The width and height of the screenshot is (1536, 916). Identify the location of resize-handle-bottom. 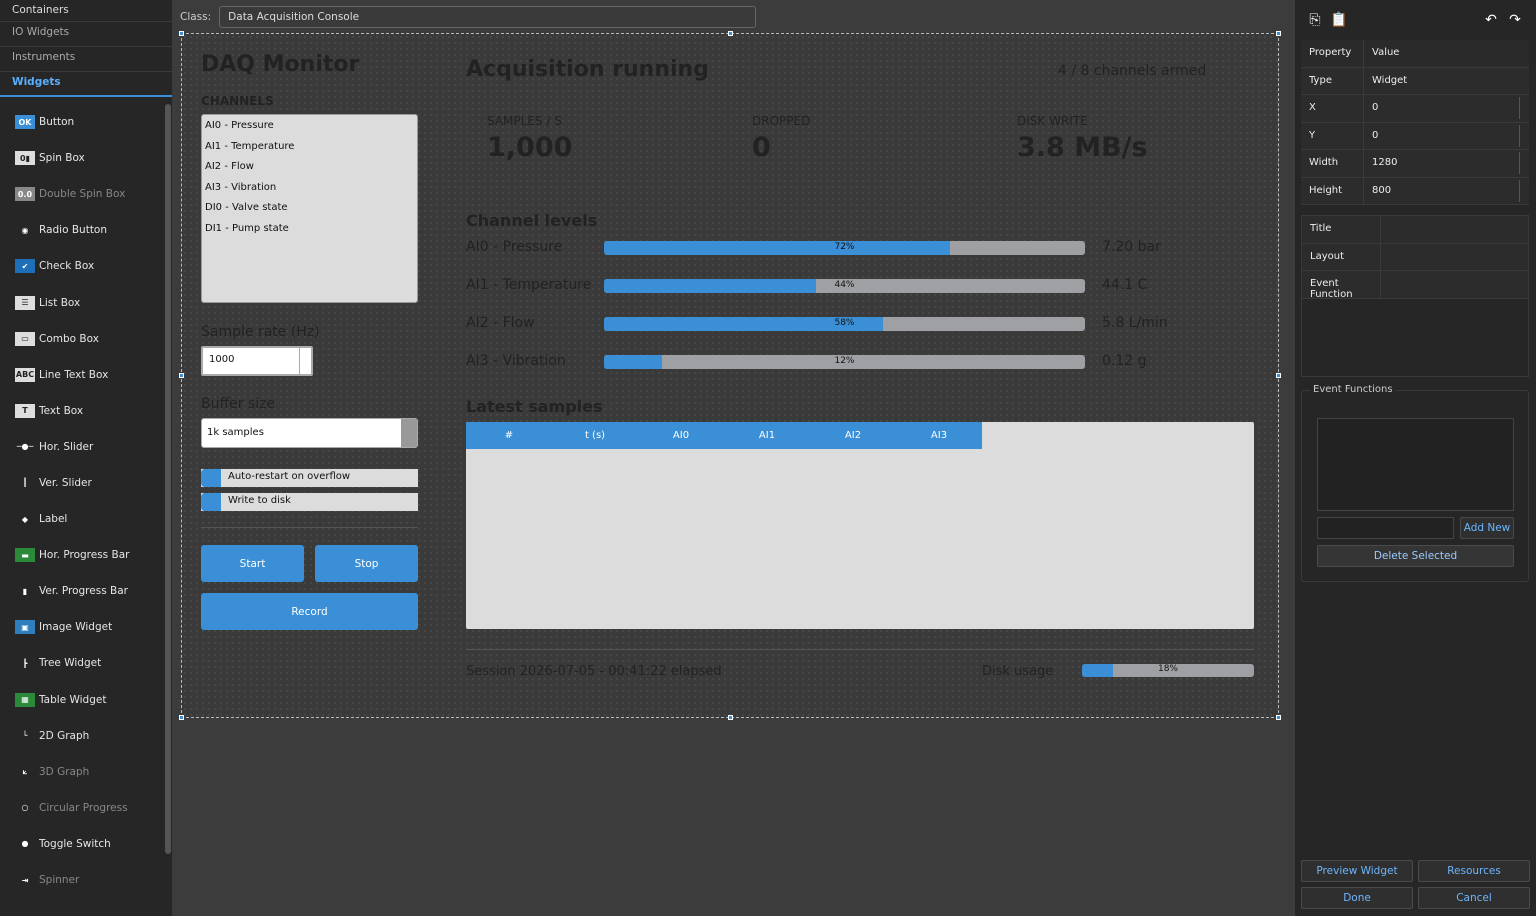
(730, 717).